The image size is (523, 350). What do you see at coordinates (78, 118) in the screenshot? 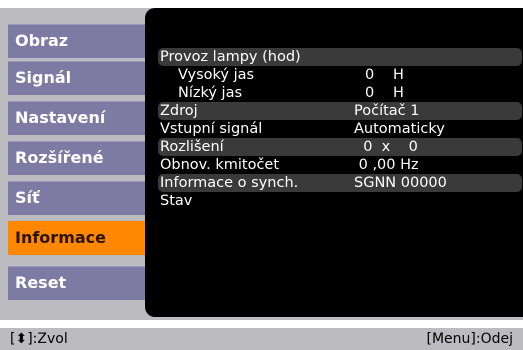
I see `tab-nastaveni: Nastavení` at bounding box center [78, 118].